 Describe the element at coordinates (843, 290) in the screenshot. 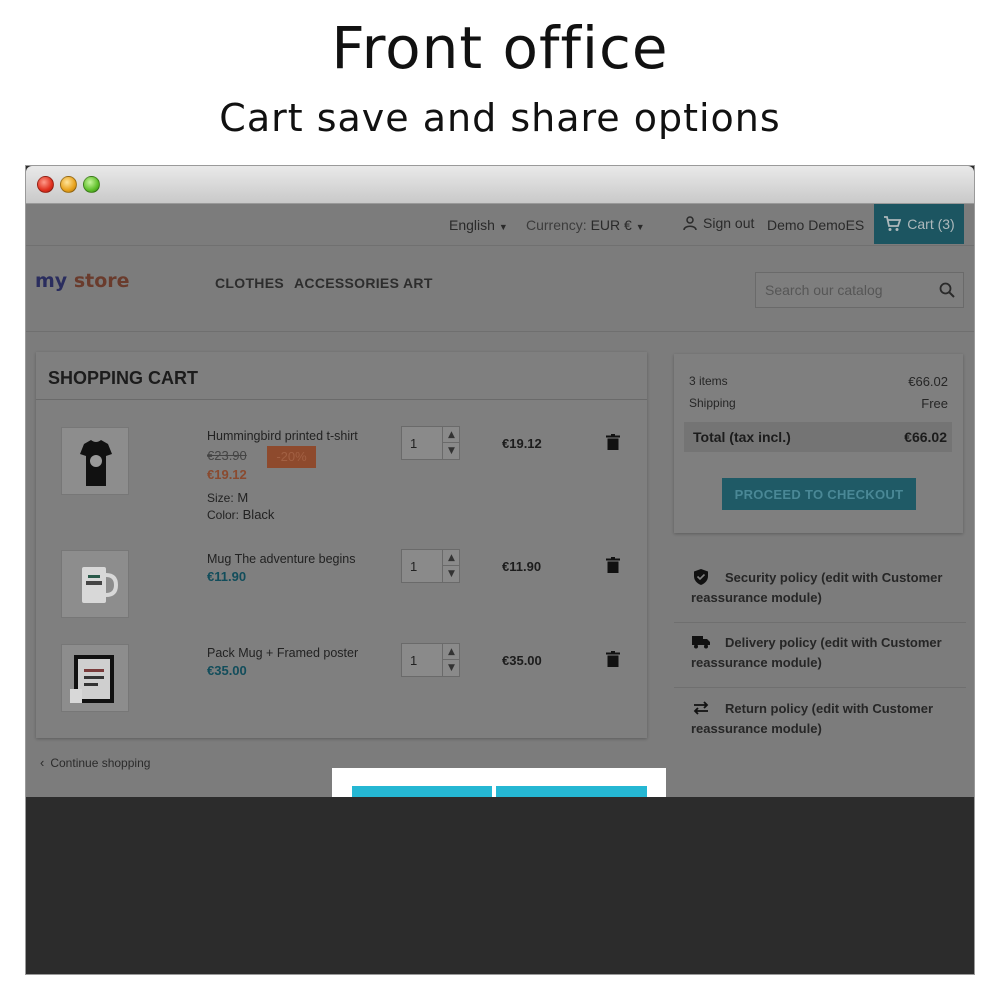

I see `search-input` at that location.